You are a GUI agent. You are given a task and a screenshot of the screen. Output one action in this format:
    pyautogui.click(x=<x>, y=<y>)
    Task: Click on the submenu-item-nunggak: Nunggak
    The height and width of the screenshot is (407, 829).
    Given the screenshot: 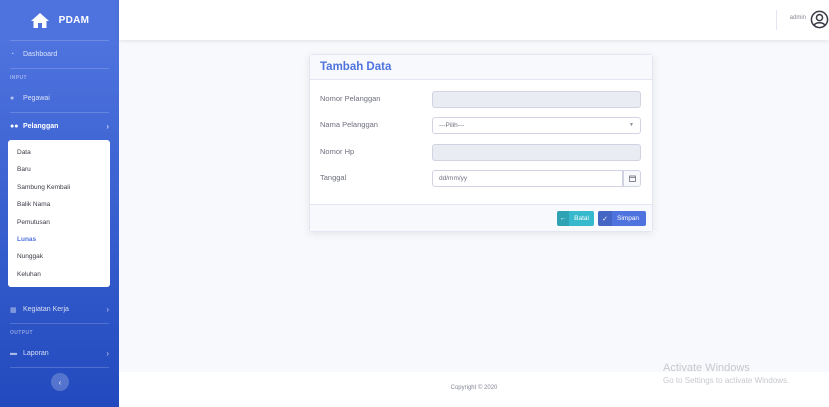 What is the action you would take?
    pyautogui.click(x=59, y=256)
    